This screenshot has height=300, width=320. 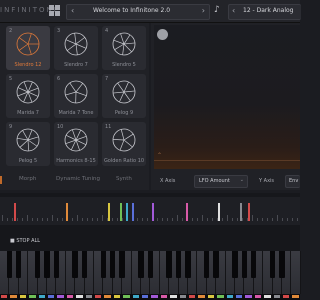 I want to click on stop-all-button: ■ STOP ALL, so click(x=25, y=241).